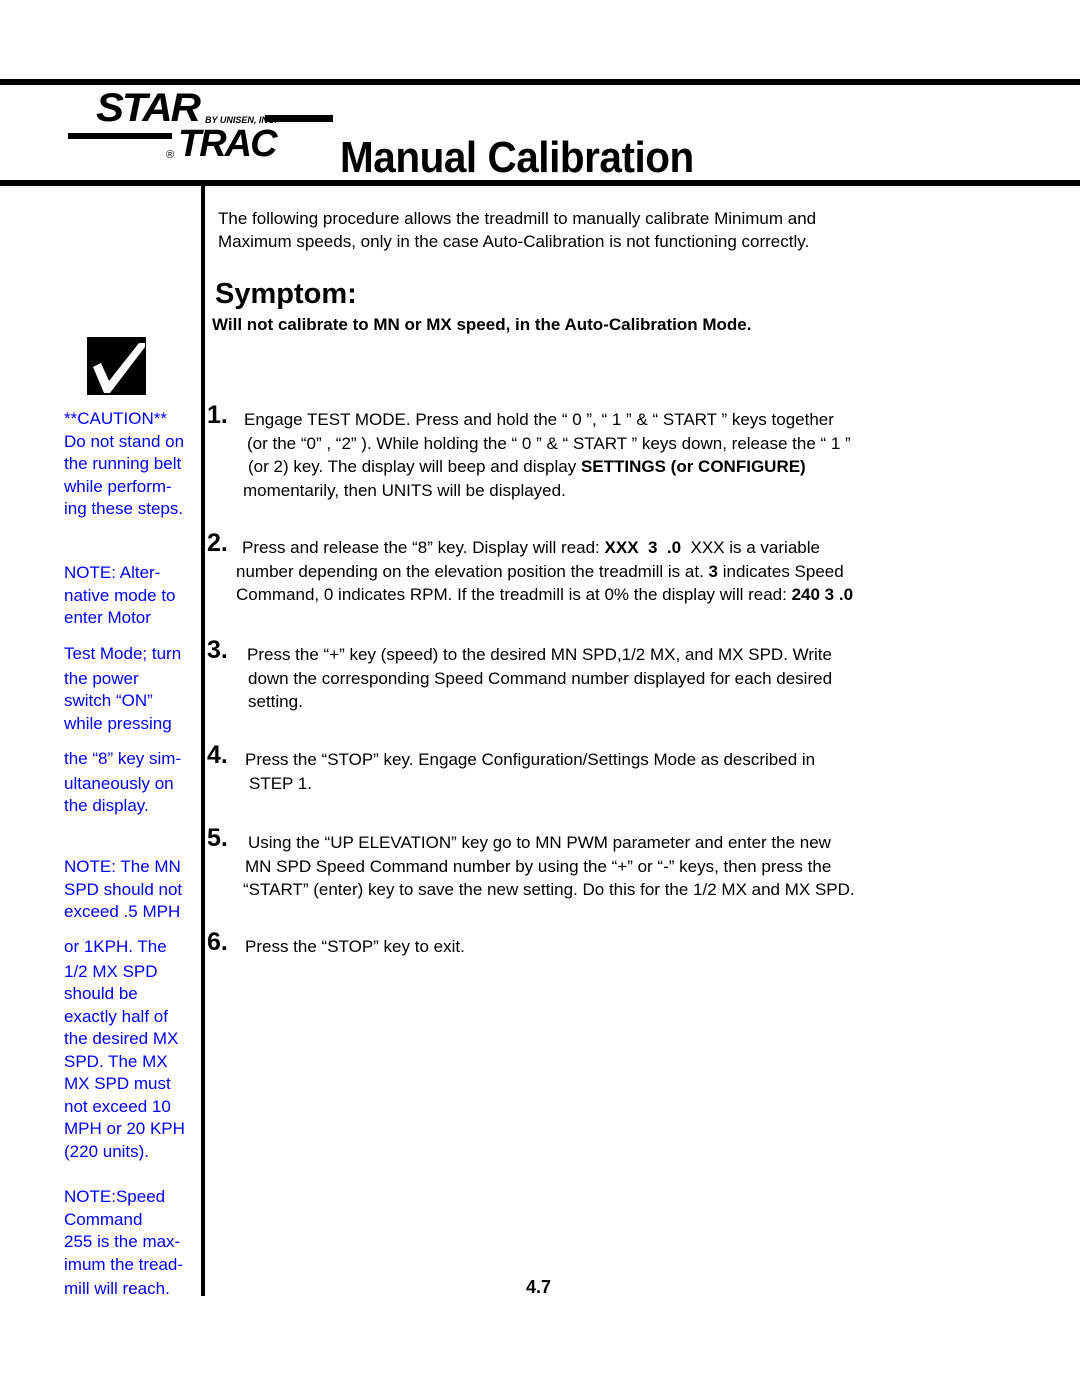 The height and width of the screenshot is (1397, 1080). Describe the element at coordinates (123, 889) in the screenshot. I see `note-line: SPD should not` at that location.